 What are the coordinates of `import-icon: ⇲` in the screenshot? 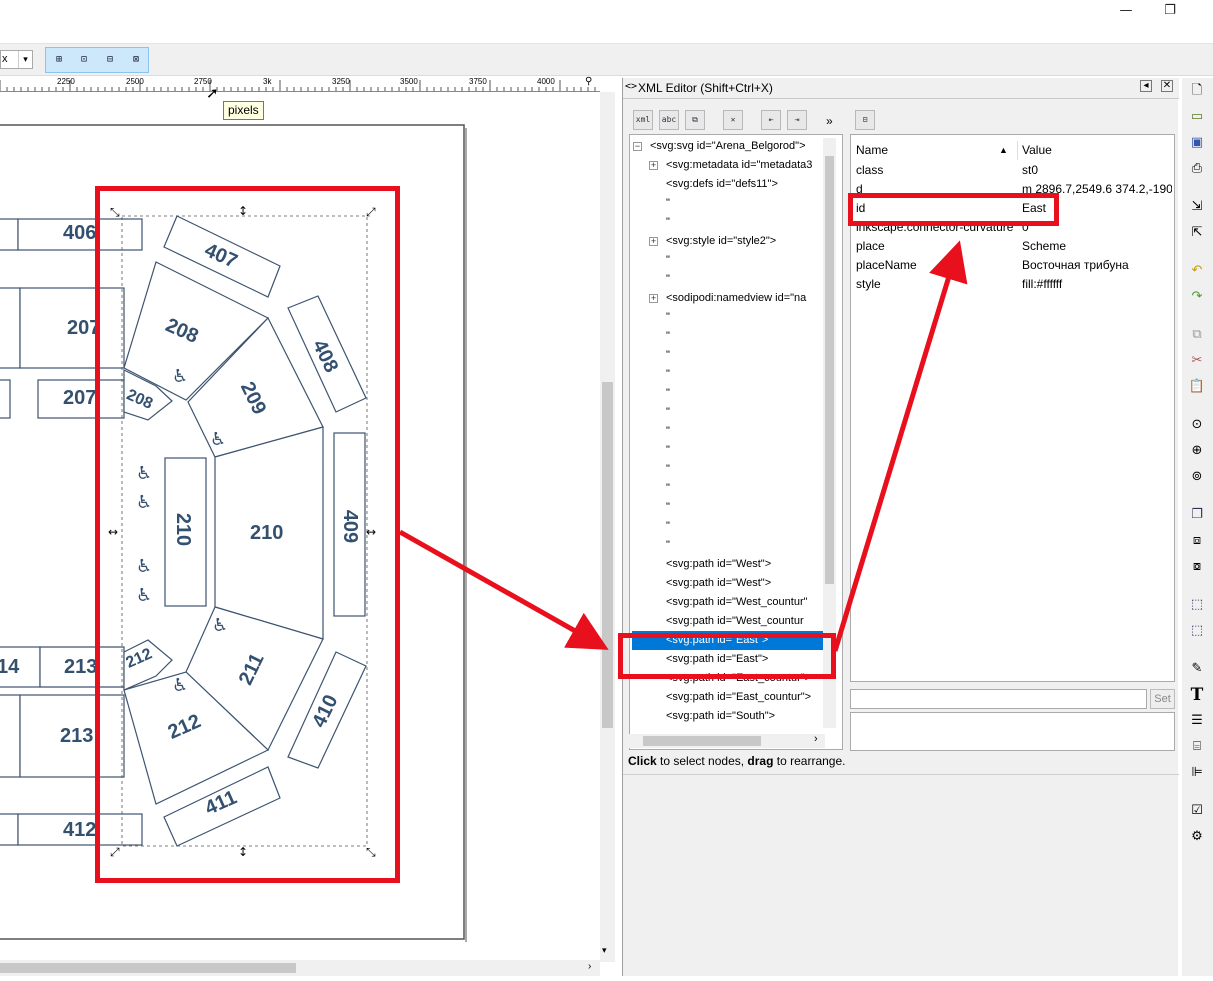 It's located at (1197, 207).